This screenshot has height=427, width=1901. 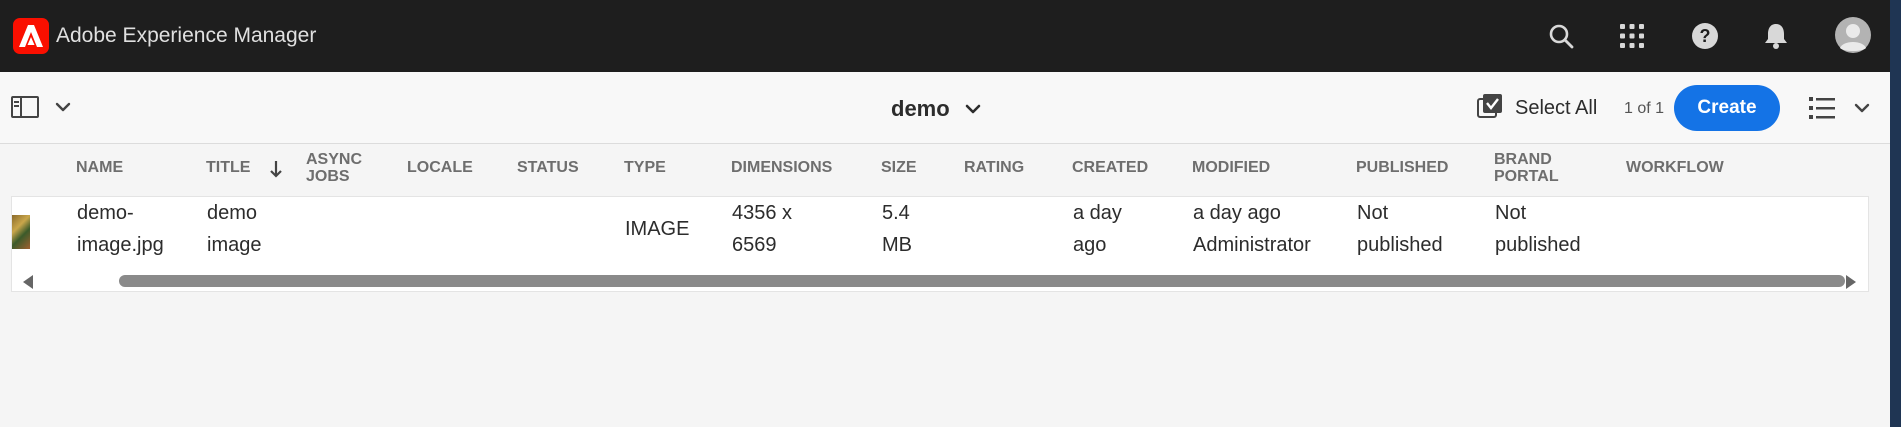 What do you see at coordinates (1853, 35) in the screenshot?
I see `avatar` at bounding box center [1853, 35].